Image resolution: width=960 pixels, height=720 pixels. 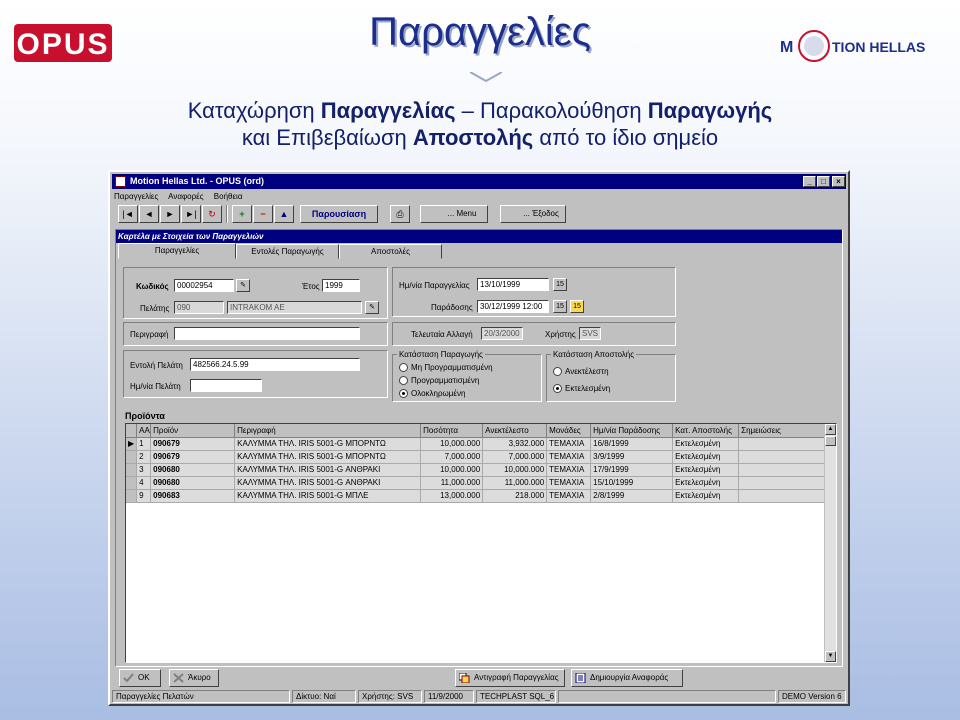 What do you see at coordinates (515, 483) in the screenshot?
I see `cell-outstanding: 11,000.000` at bounding box center [515, 483].